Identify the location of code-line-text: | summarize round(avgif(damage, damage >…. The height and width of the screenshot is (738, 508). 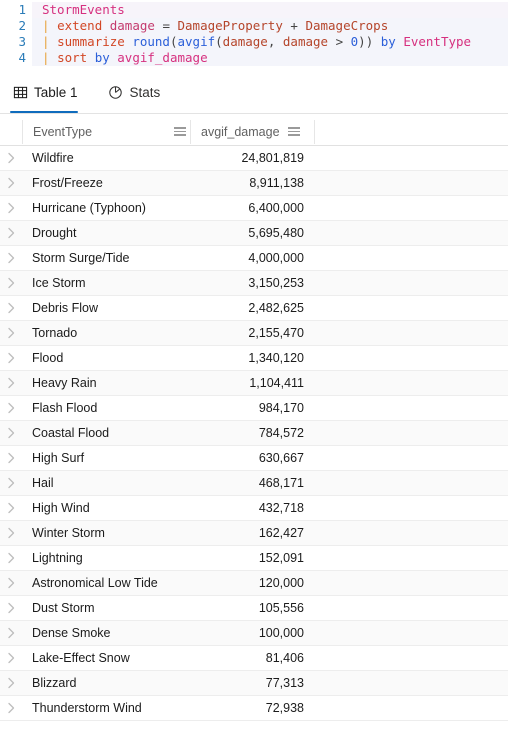
(270, 42).